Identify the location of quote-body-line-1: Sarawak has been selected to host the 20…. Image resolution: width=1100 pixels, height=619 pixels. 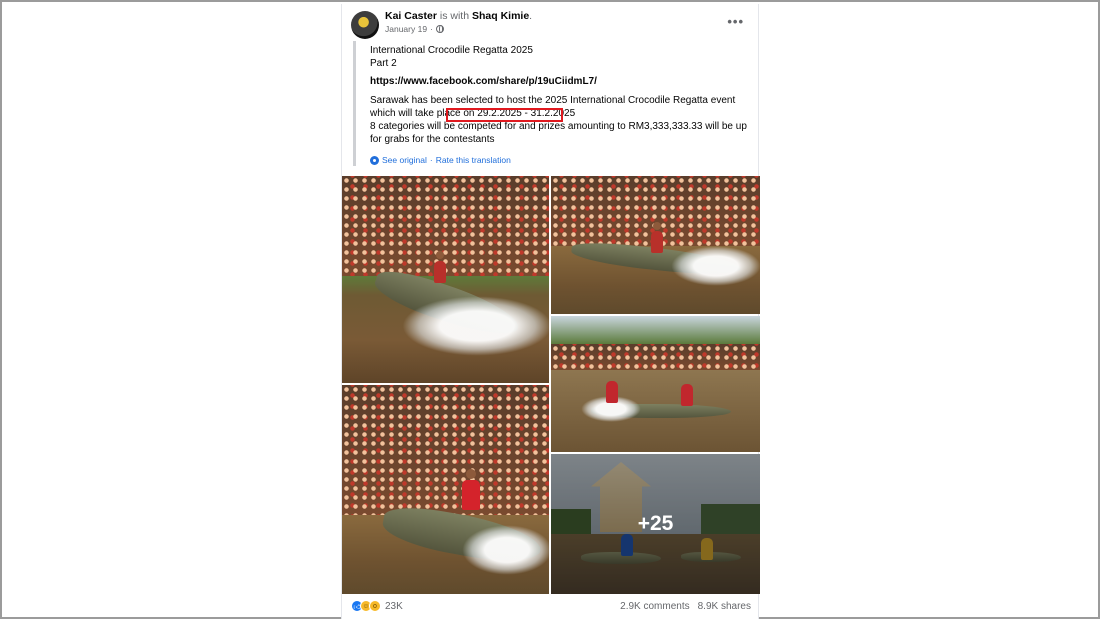
(553, 100).